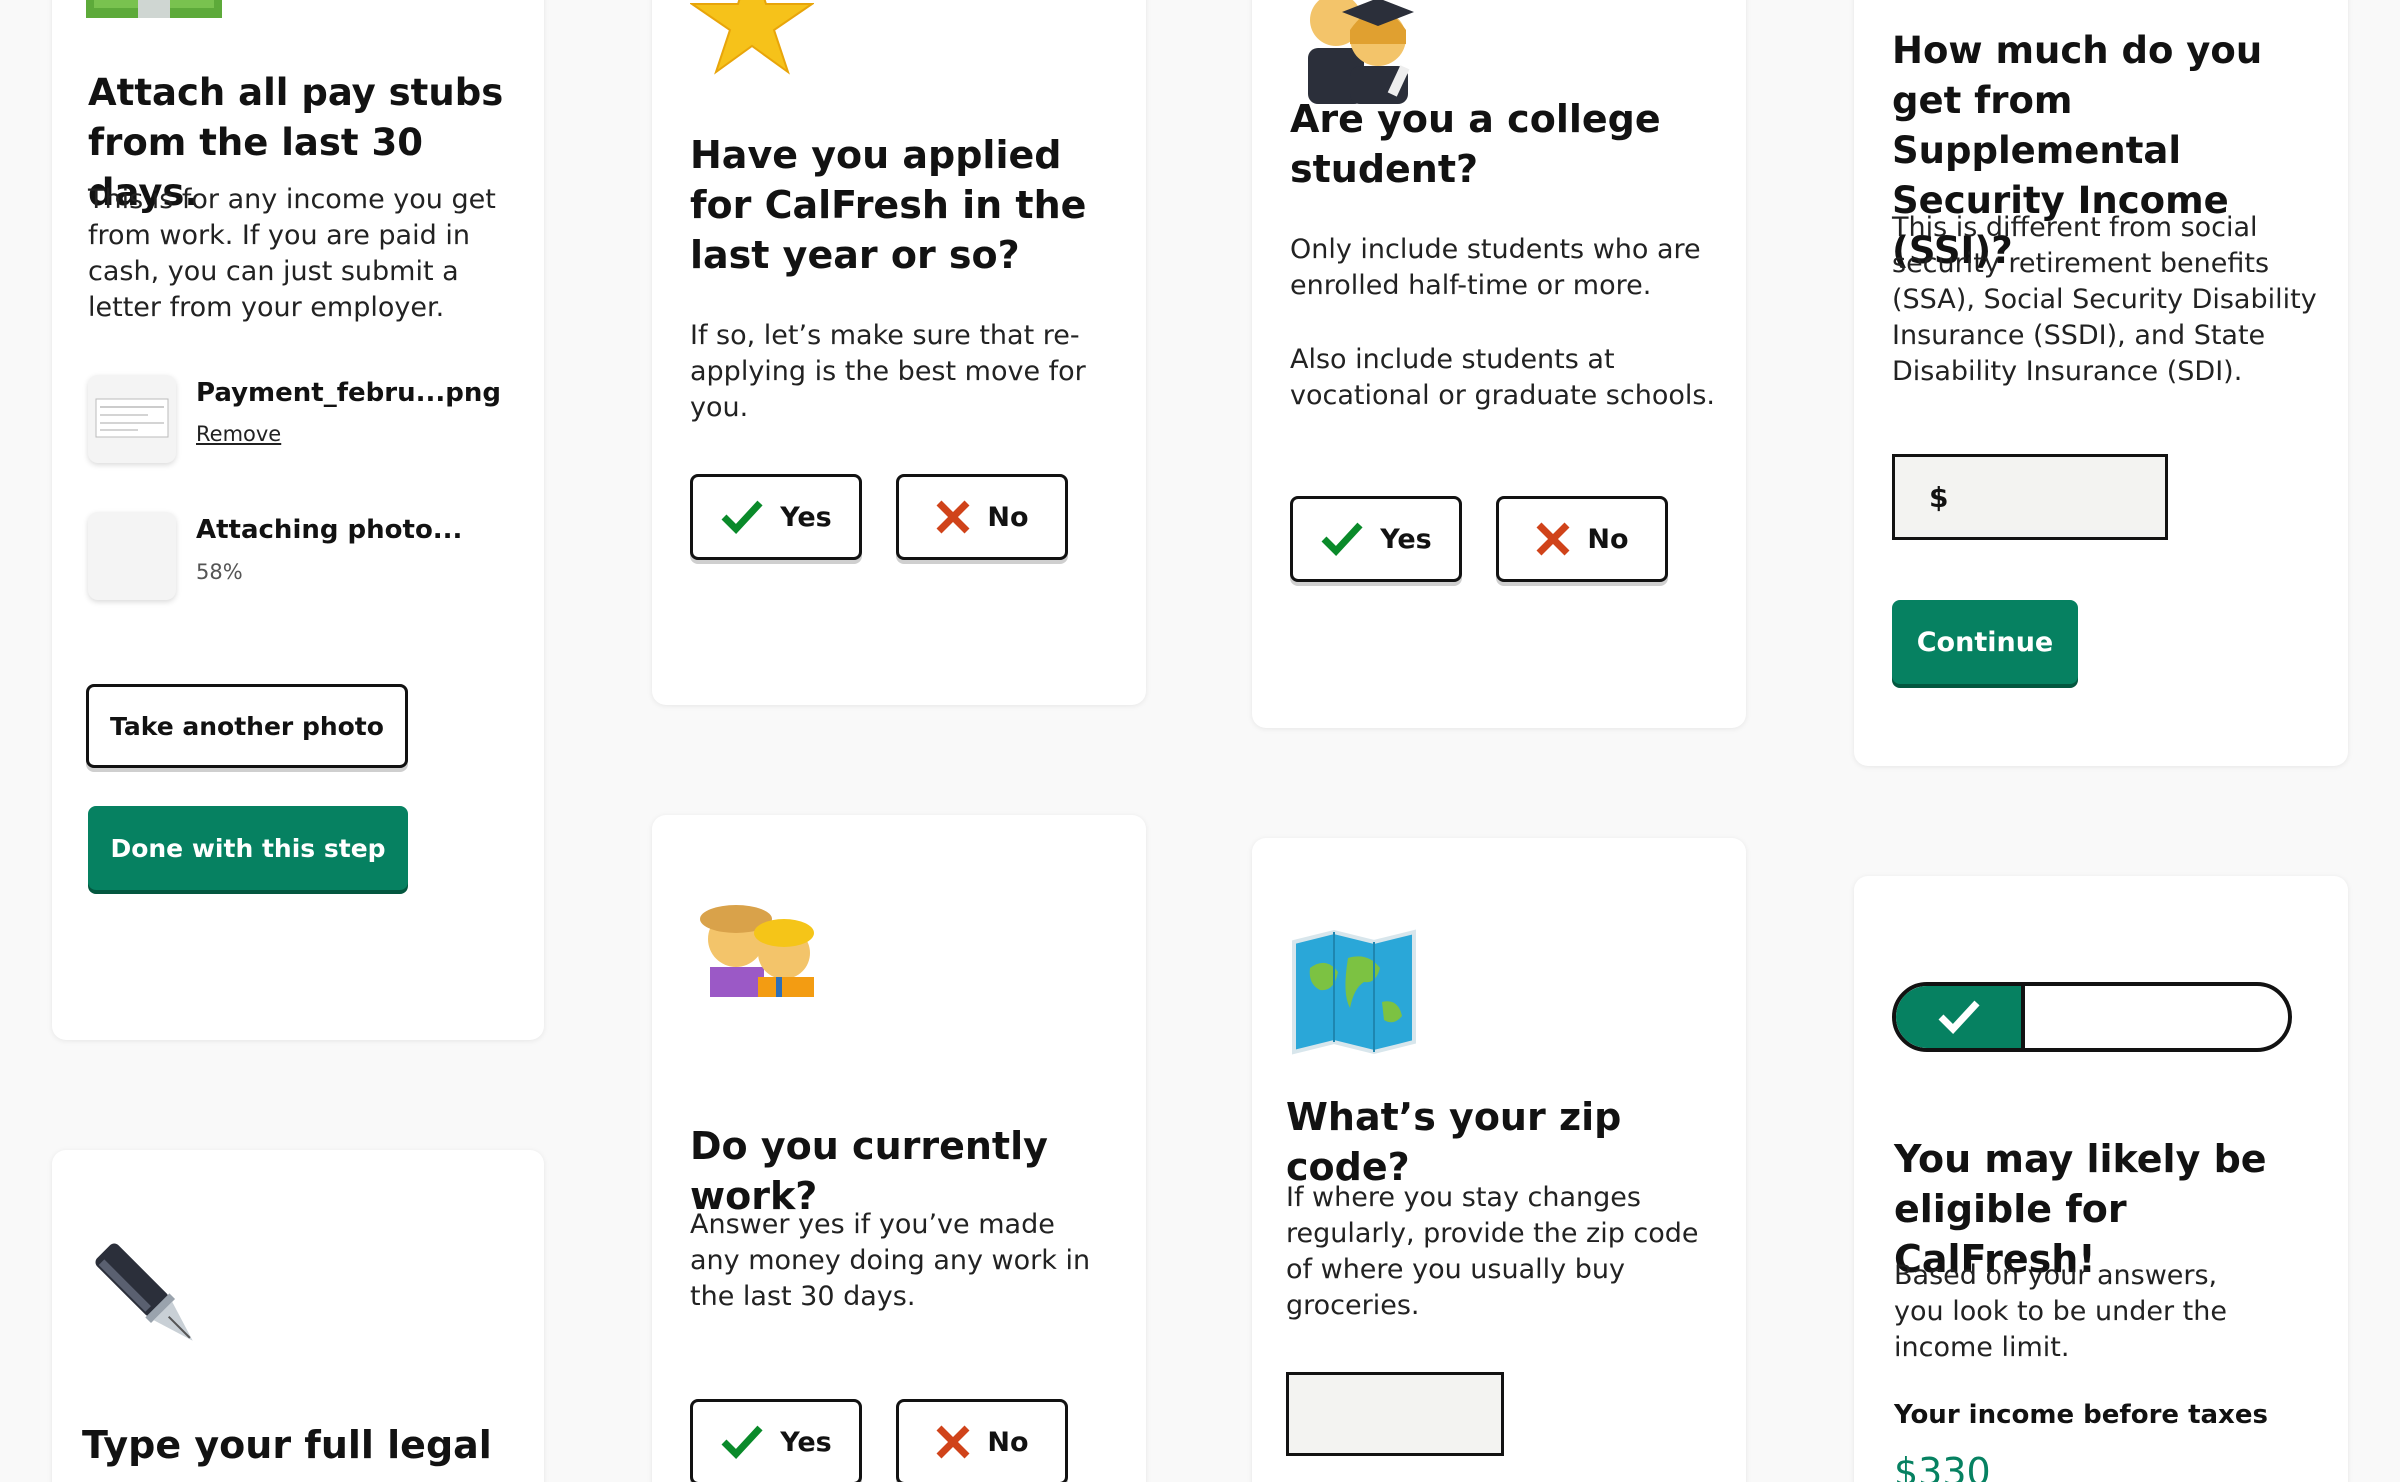  What do you see at coordinates (348, 393) in the screenshot?
I see `file-name: Payment_febru...png` at bounding box center [348, 393].